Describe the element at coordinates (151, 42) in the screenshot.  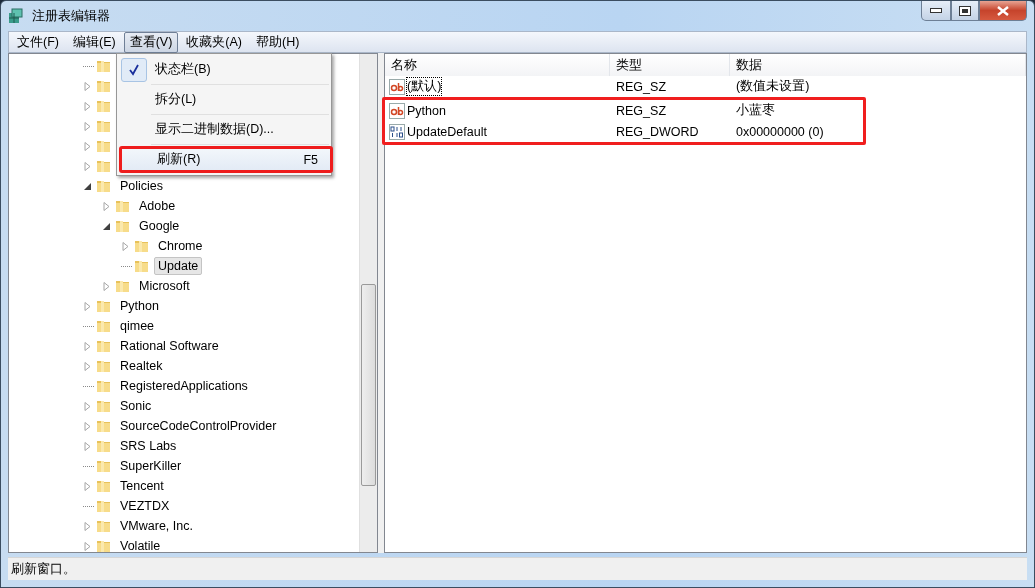
I see `menu-item: 查看(V)` at that location.